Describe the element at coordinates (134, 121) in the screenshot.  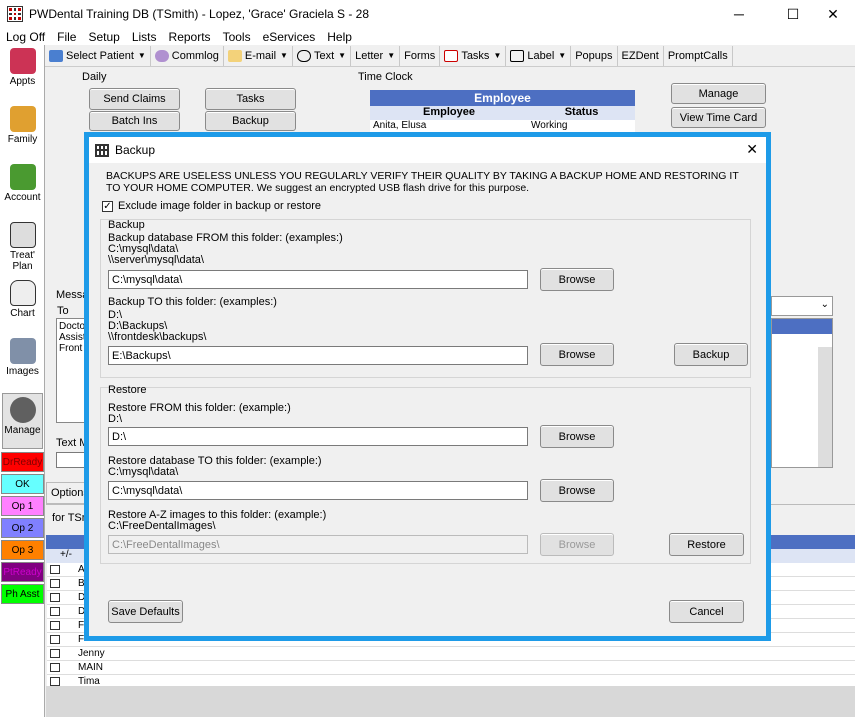
I see `batch-ins-button: Batch Ins` at that location.